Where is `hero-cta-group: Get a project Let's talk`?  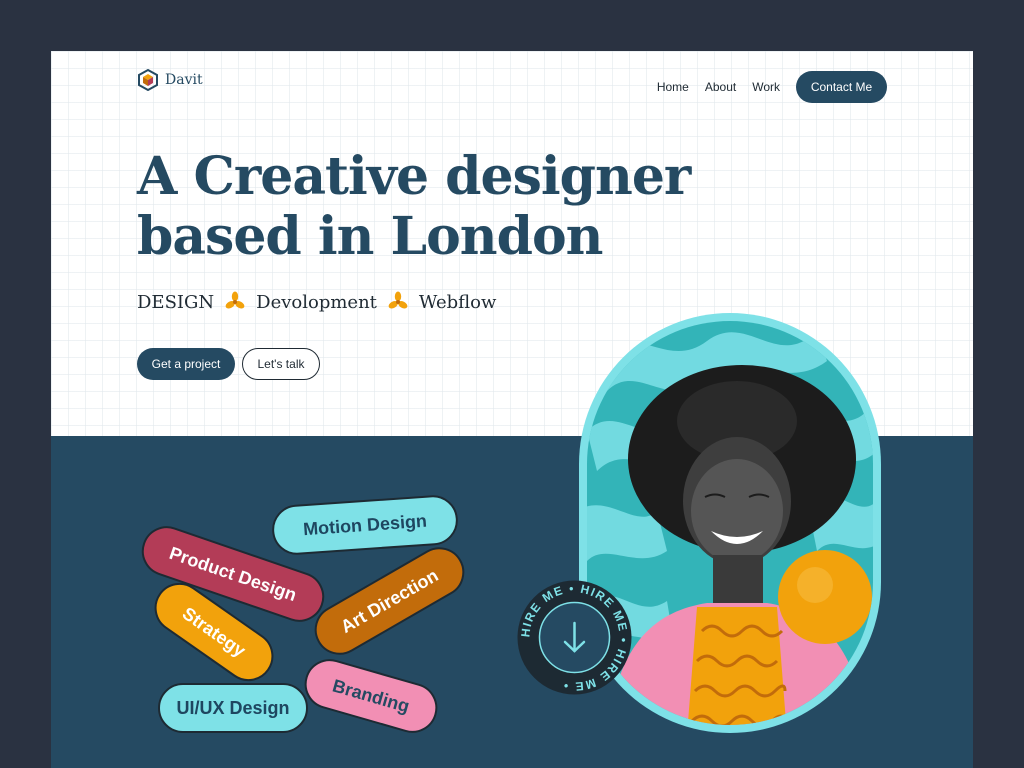
hero-cta-group: Get a project Let's talk is located at coordinates (228, 364).